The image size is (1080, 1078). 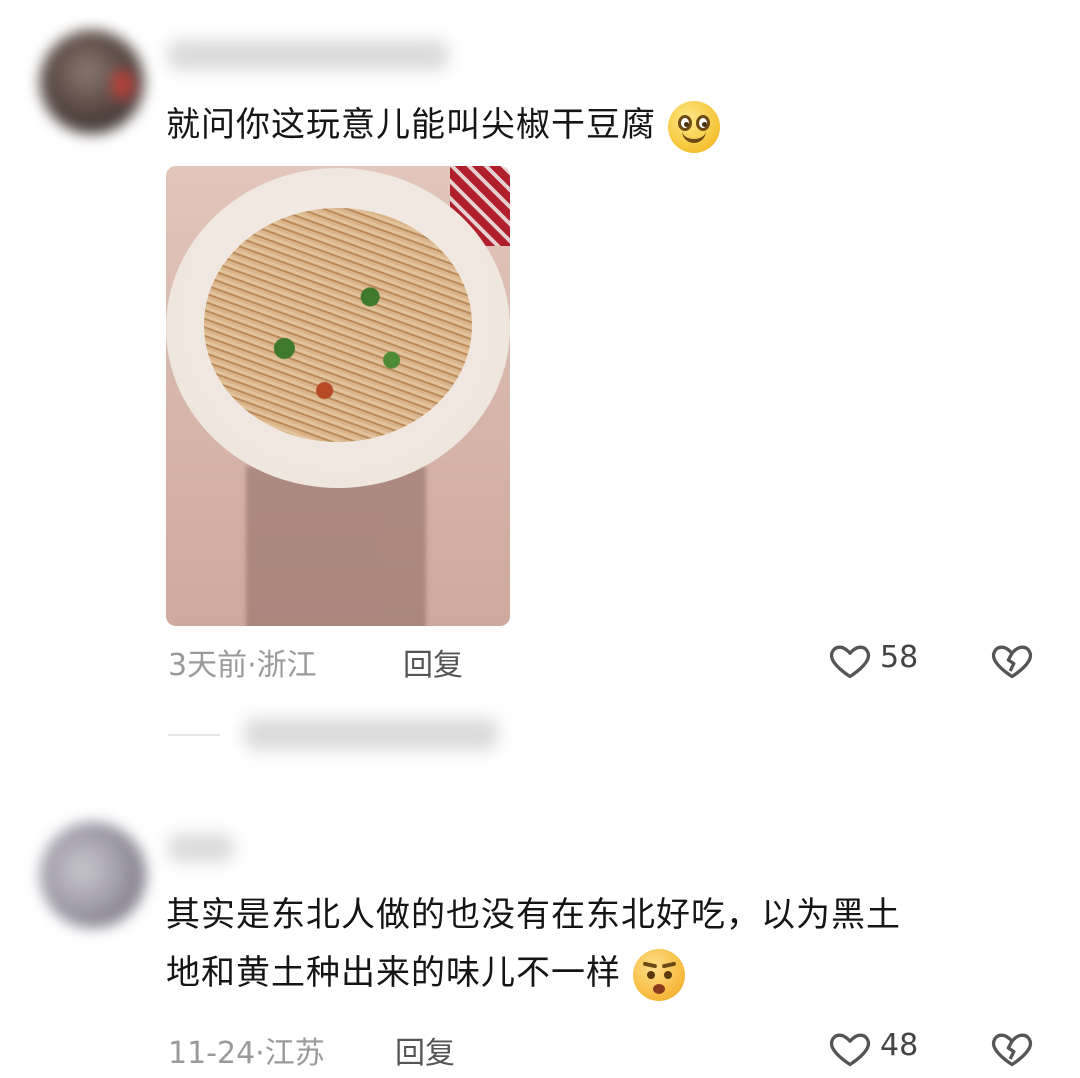 I want to click on expand-replies-blurred, so click(x=371, y=734).